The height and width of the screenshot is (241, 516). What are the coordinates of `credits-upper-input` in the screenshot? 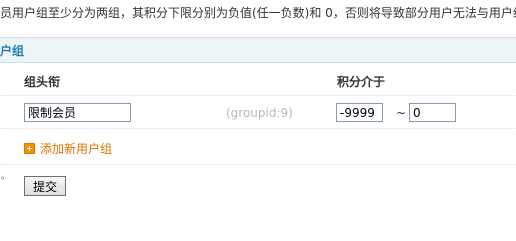 It's located at (432, 112).